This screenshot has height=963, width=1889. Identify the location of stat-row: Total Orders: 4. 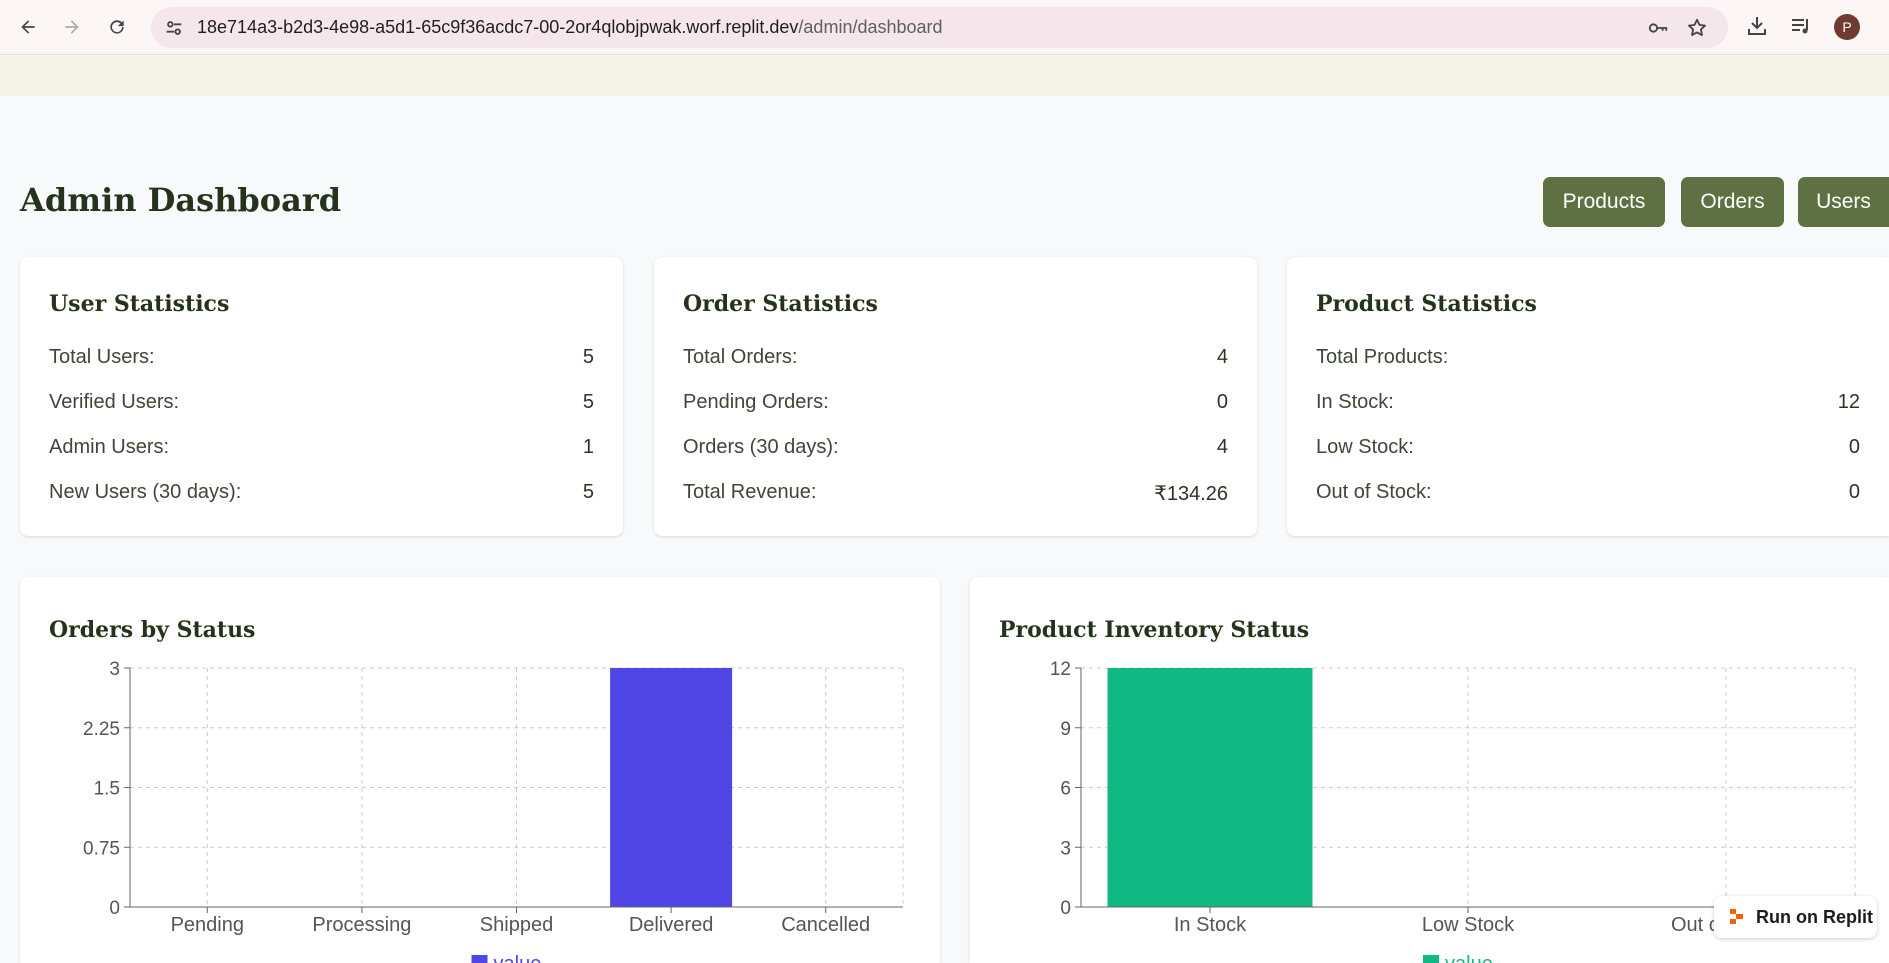
(955, 359).